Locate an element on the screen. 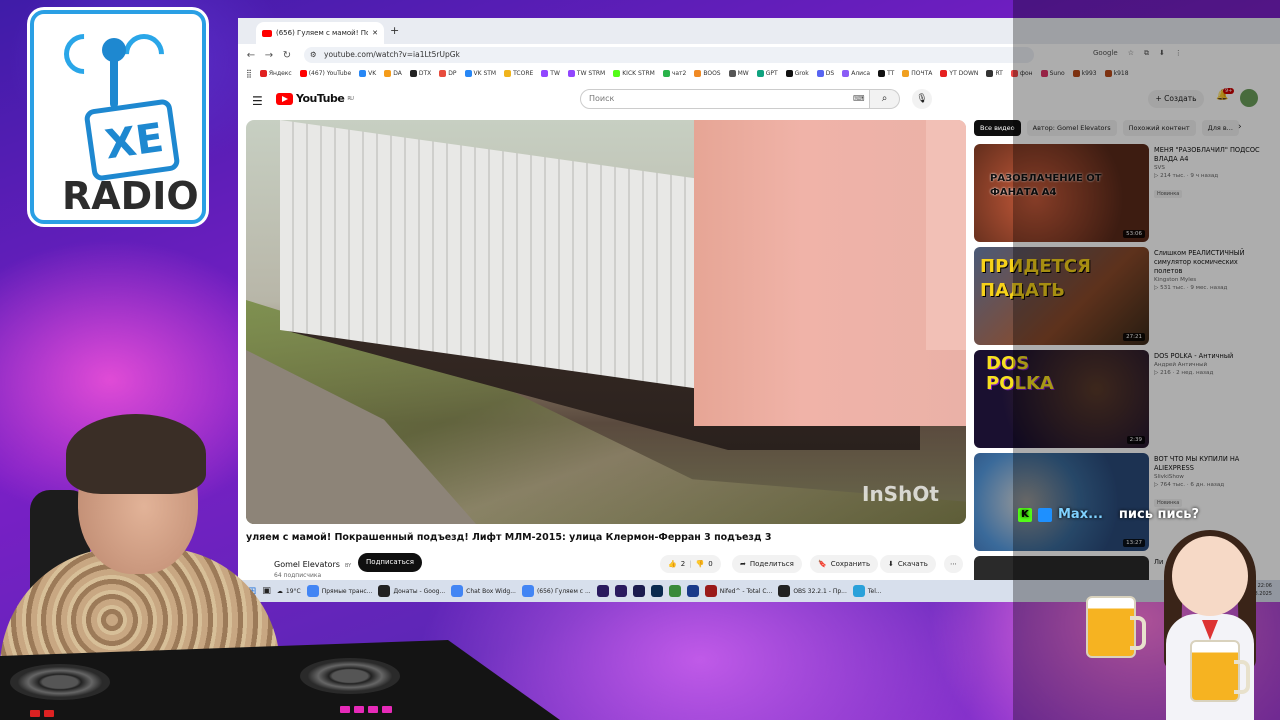 This screenshot has height=720, width=1280. back-icon: ← is located at coordinates (251, 55).